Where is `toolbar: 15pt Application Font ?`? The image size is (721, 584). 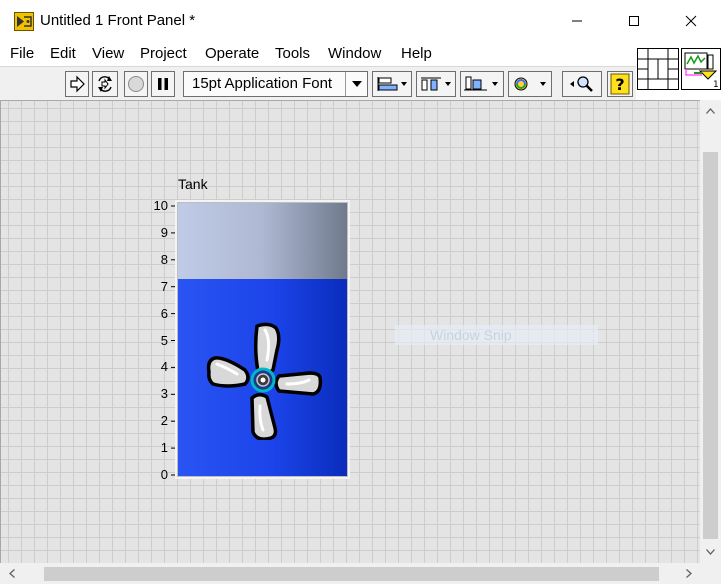
toolbar: 15pt Application Font ? is located at coordinates (318, 83).